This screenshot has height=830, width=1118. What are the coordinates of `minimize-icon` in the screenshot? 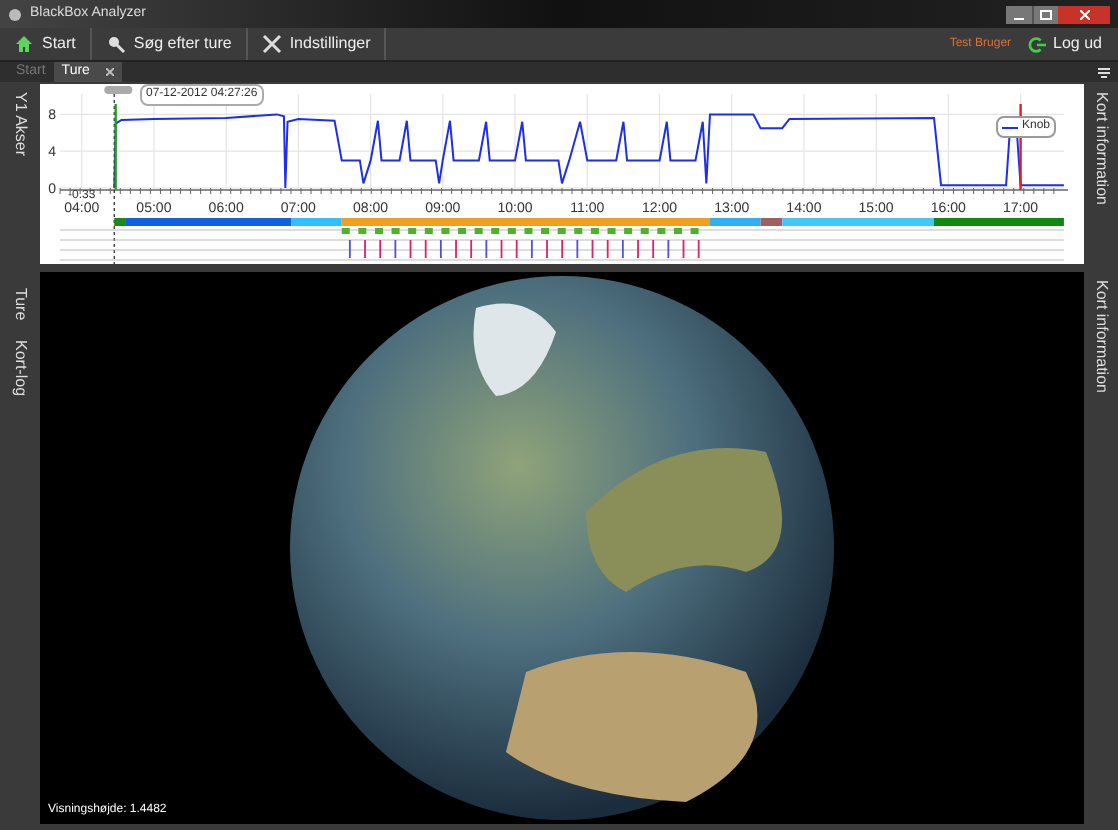 It's located at (1019, 18).